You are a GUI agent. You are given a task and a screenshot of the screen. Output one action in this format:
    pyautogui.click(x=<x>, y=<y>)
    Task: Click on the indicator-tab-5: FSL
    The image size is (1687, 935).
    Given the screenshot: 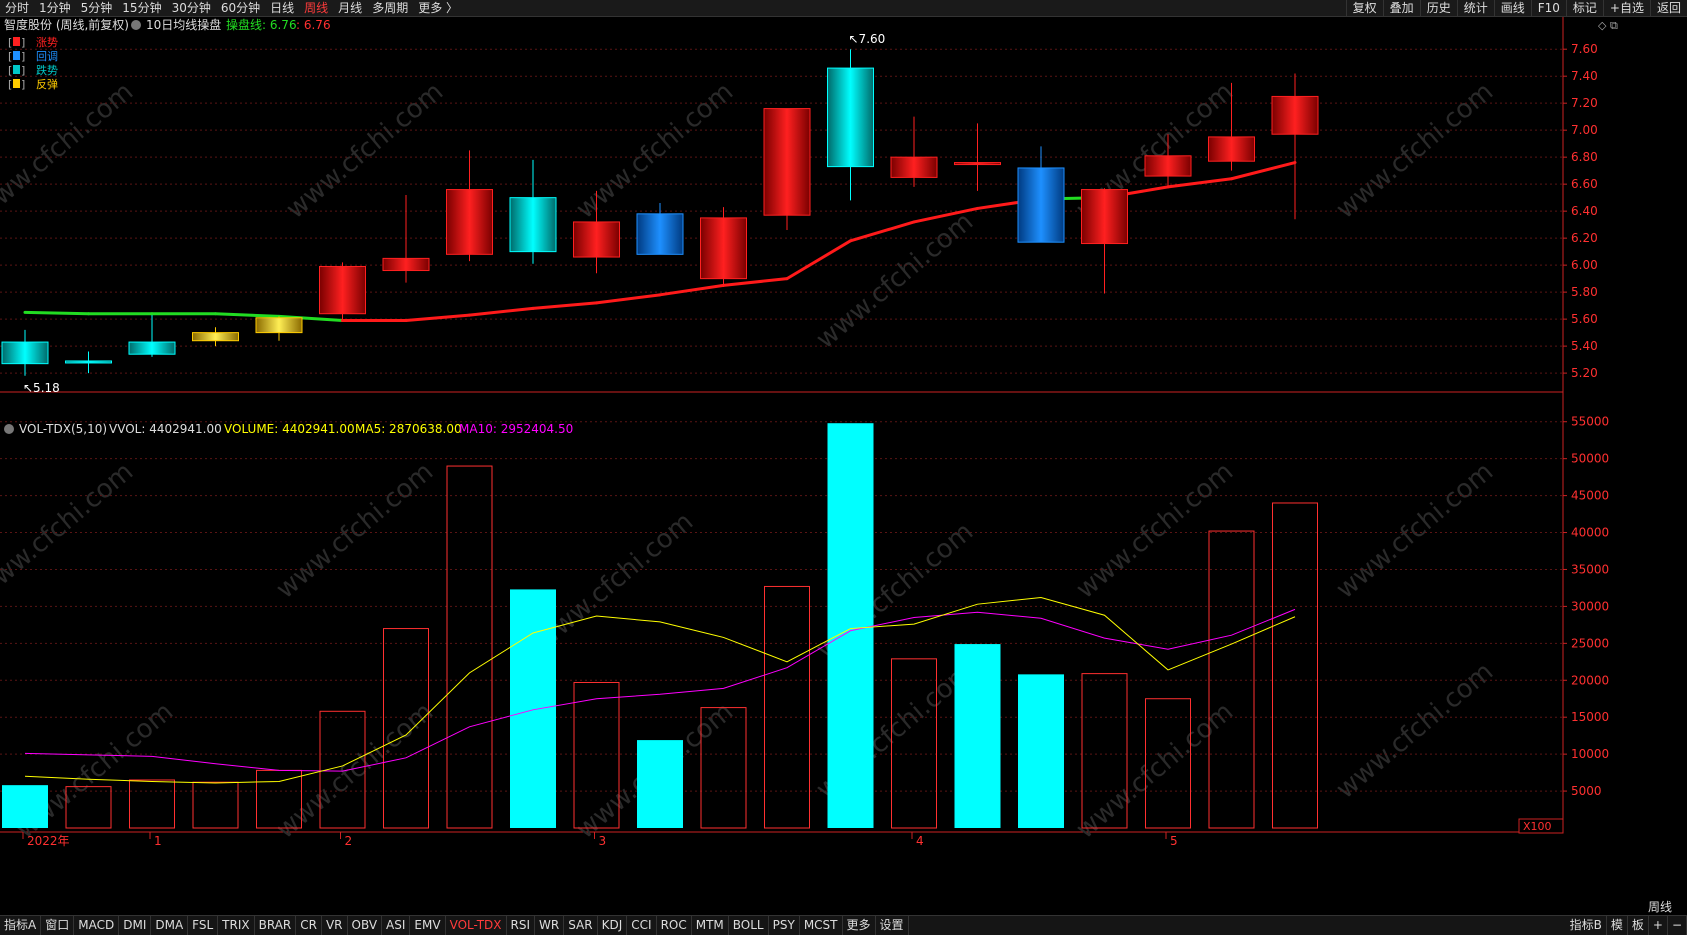 What is the action you would take?
    pyautogui.click(x=203, y=925)
    